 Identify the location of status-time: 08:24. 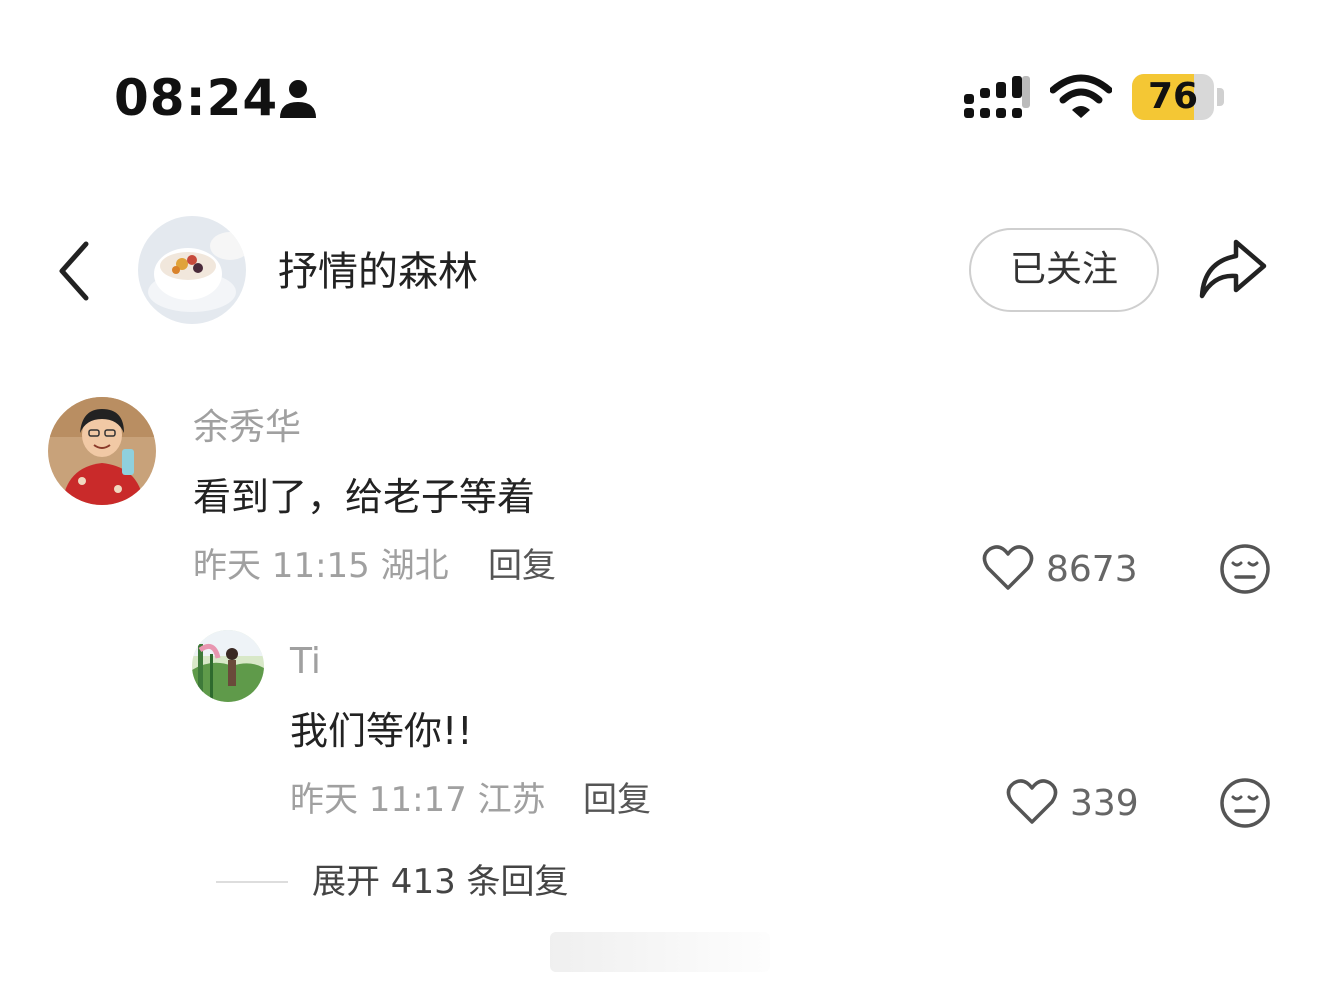
(196, 98).